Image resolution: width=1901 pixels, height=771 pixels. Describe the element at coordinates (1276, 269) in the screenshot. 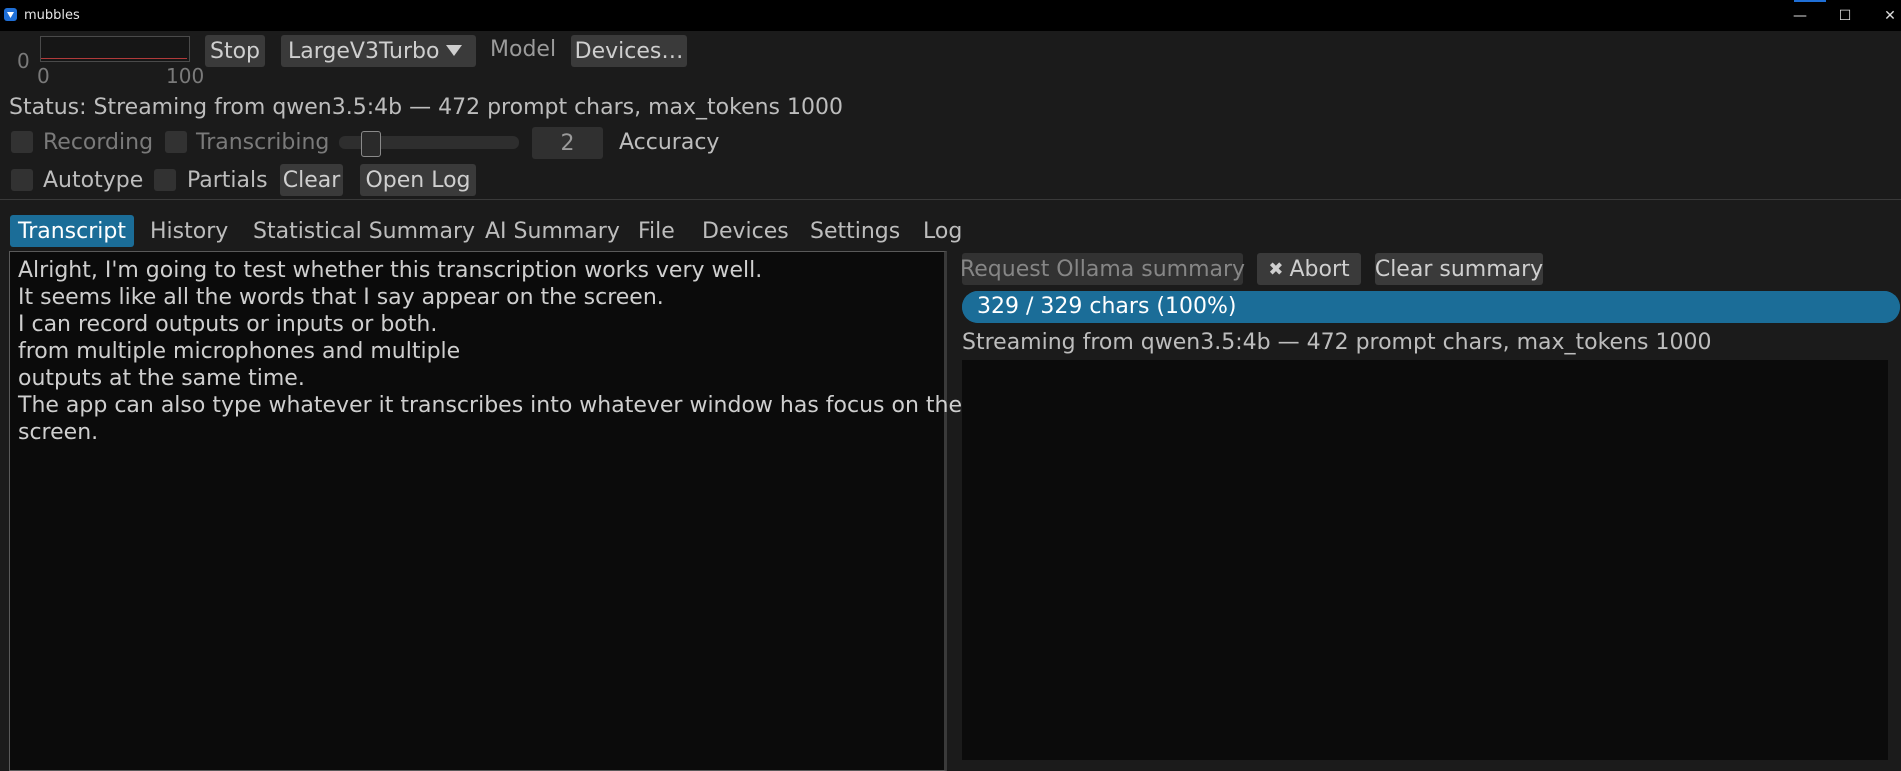

I see `abort-icon: ✖` at that location.